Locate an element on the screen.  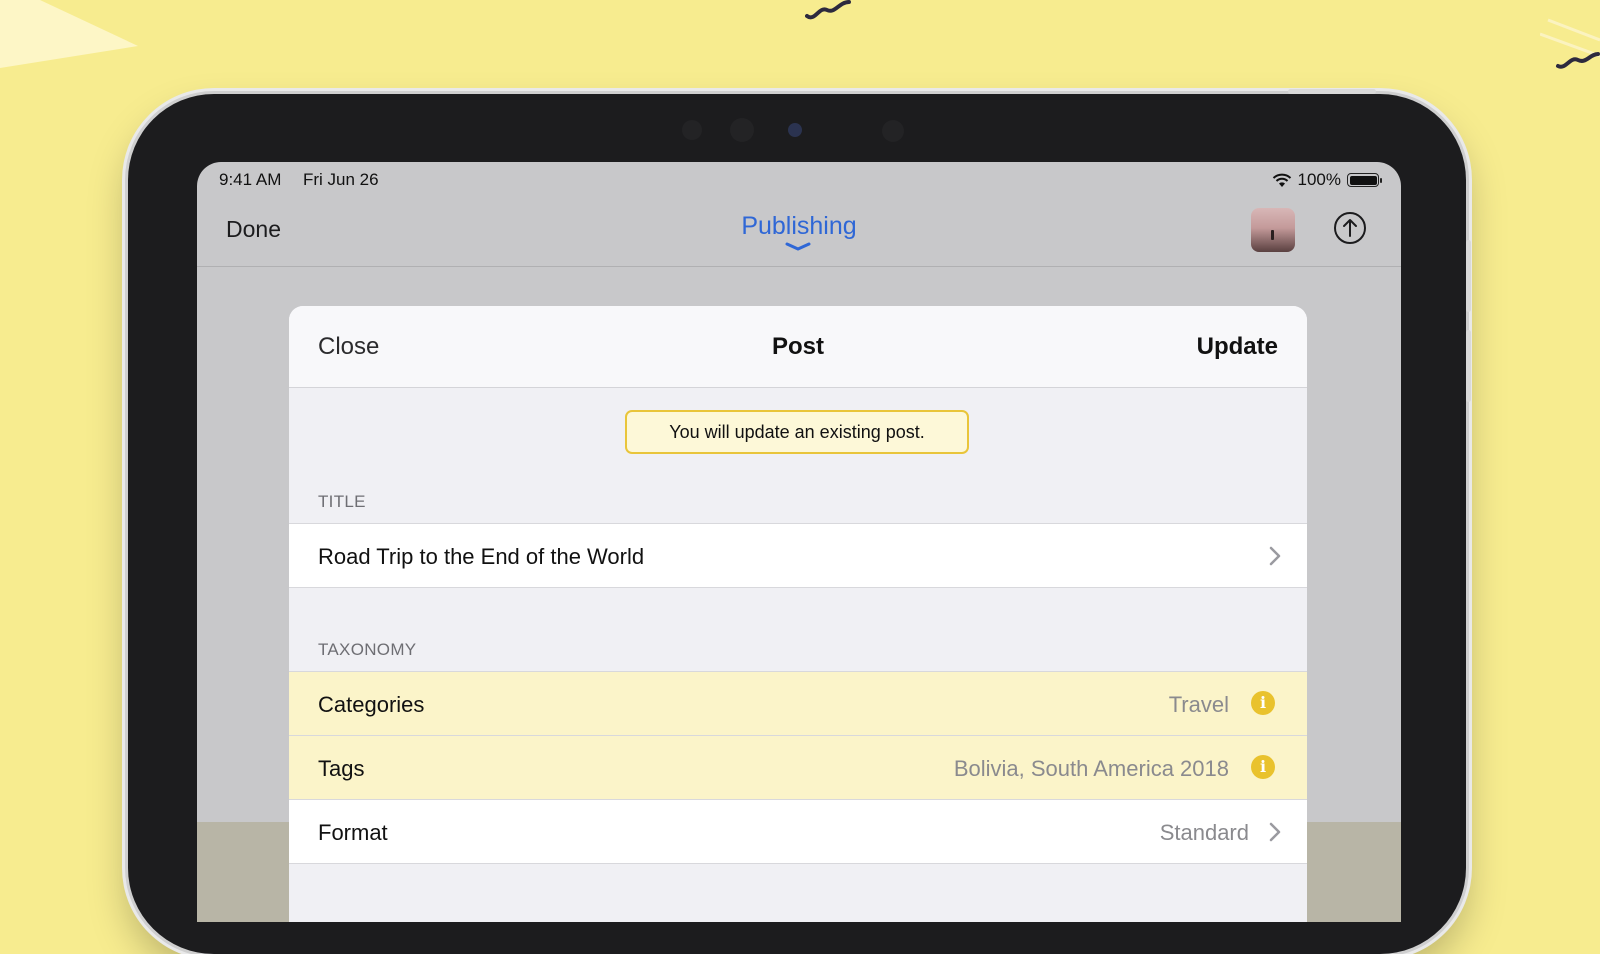
publishing-title: Publishing is located at coordinates (799, 226).